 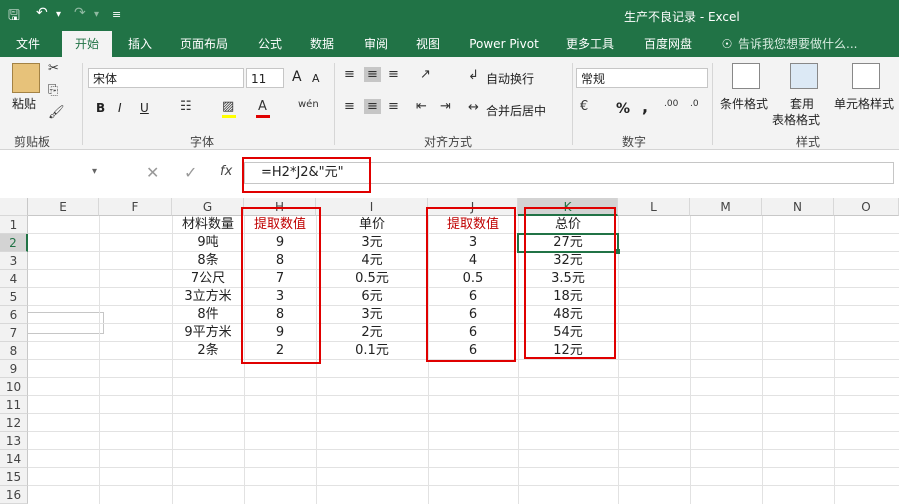 I want to click on merge-center-icon: ↔, so click(x=473, y=107).